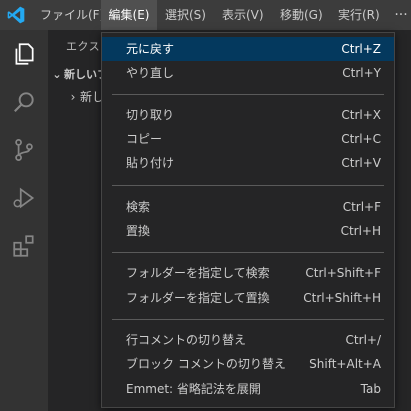 The width and height of the screenshot is (411, 411). I want to click on menu-item-label: 元に戻す, so click(150, 49).